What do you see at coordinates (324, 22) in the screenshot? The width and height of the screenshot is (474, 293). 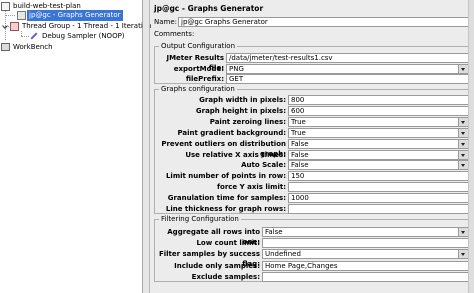 I see `name-field: jp@gc Graphs Generator` at bounding box center [324, 22].